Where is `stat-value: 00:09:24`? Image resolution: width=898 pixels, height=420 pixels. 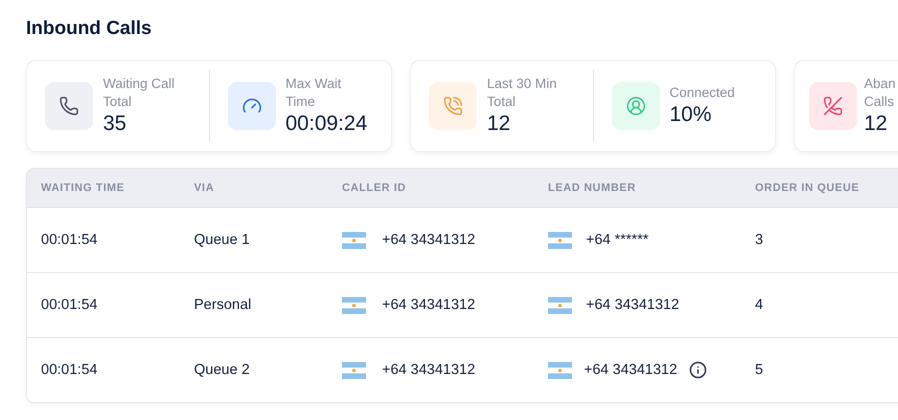
stat-value: 00:09:24 is located at coordinates (327, 124).